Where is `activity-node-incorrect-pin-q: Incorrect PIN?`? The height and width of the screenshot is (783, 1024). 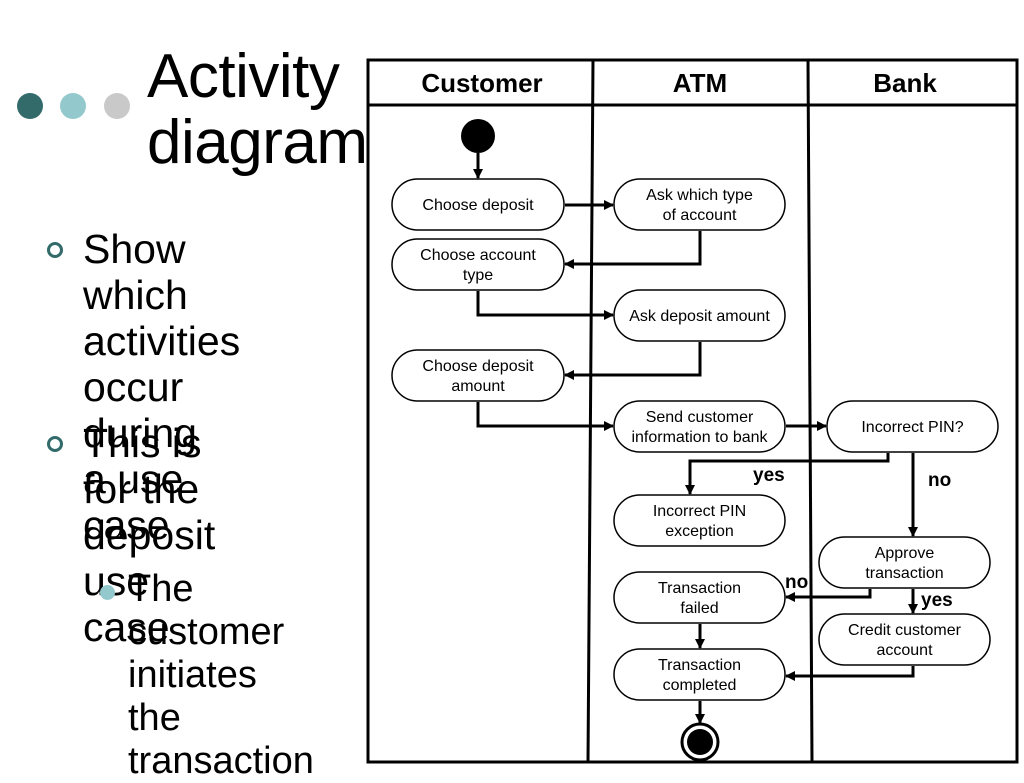 activity-node-incorrect-pin-q: Incorrect PIN? is located at coordinates (912, 426).